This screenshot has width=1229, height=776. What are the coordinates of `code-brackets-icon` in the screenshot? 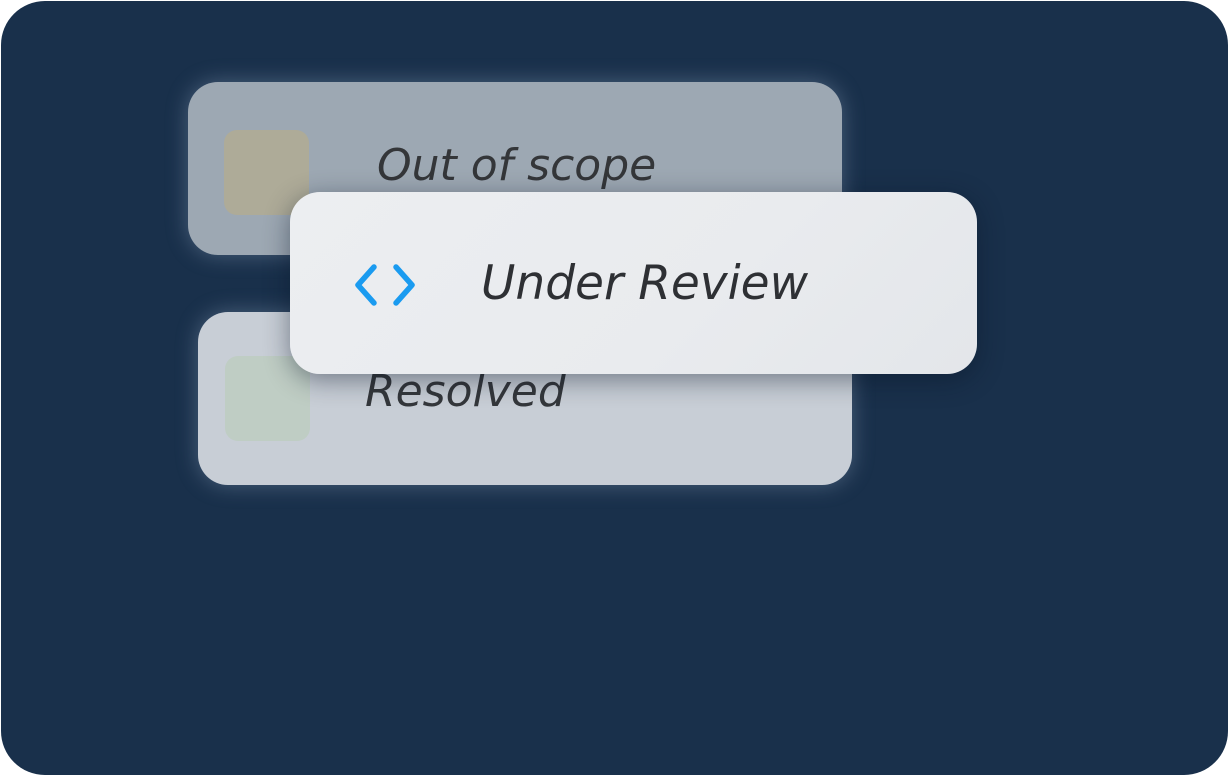 It's located at (385, 285).